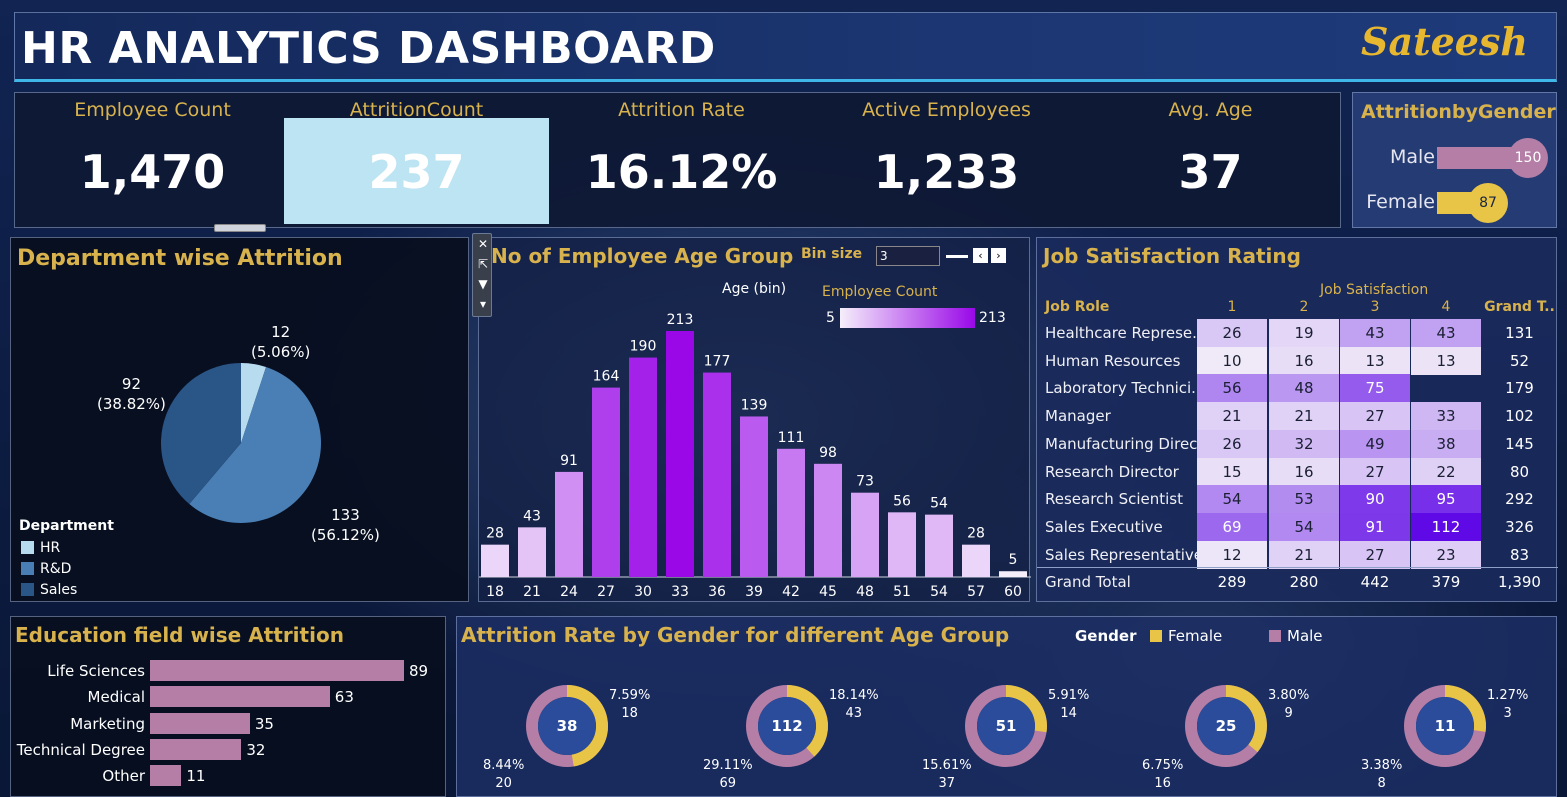 The width and height of the screenshot is (1567, 797). I want to click on column-header: 3, so click(1375, 307).